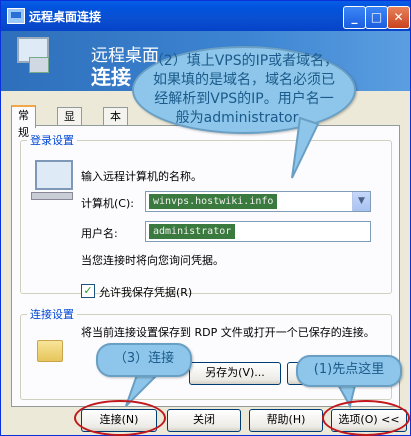 This screenshot has height=436, width=411. I want to click on callout-pointer-step2, so click(305, 147).